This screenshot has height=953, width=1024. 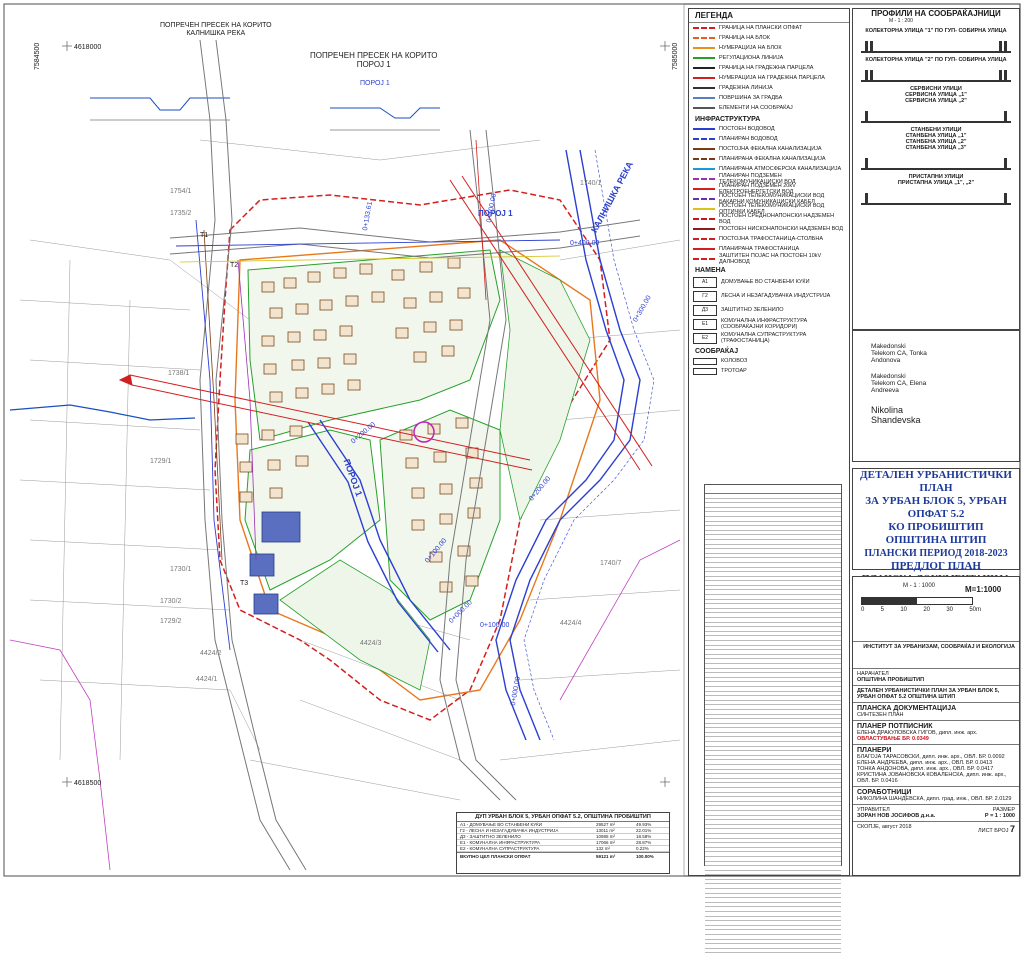 What do you see at coordinates (772, 159) in the screenshot?
I see `legend-label: ПЛАНИРАНА ФЕКАЛНА КАНАЛИЗАЦИЈА` at bounding box center [772, 159].